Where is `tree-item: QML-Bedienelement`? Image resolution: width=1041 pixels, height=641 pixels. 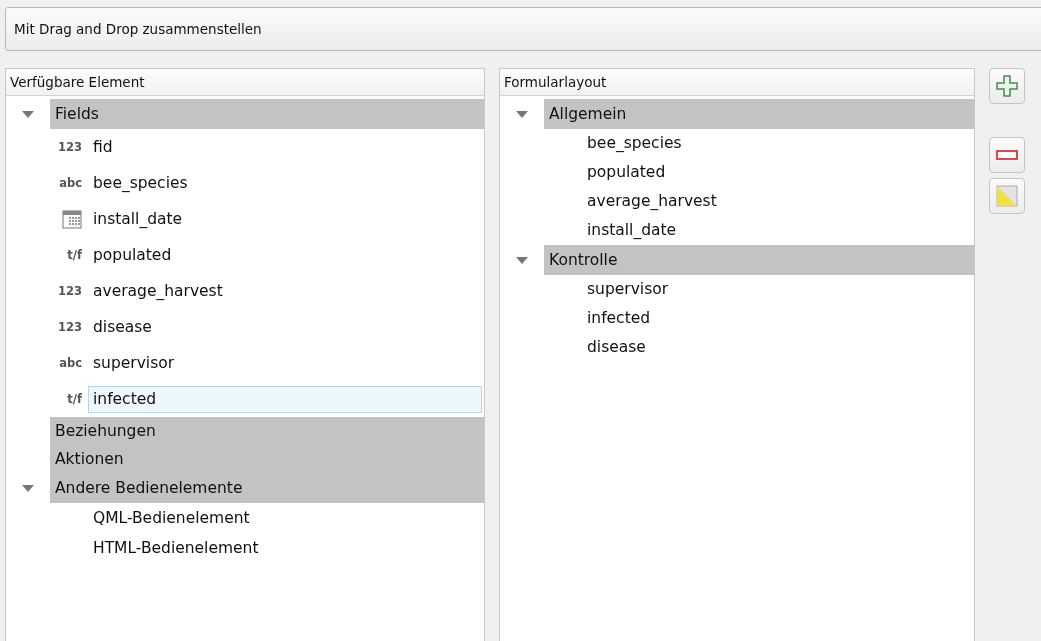
tree-item: QML-Bedienelement is located at coordinates (171, 518).